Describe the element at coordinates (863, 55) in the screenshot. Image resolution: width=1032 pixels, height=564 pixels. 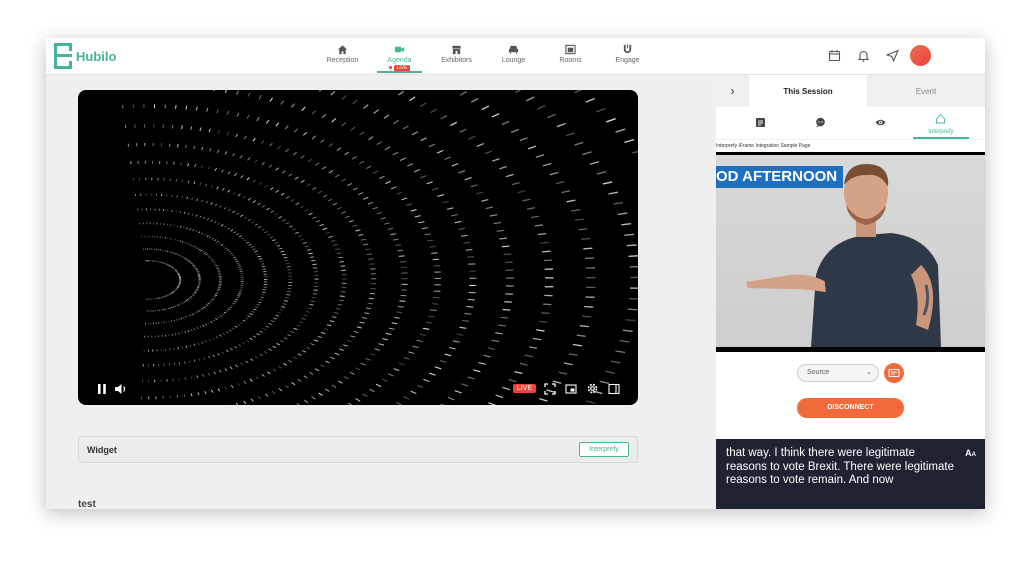
I see `bell-icon` at that location.